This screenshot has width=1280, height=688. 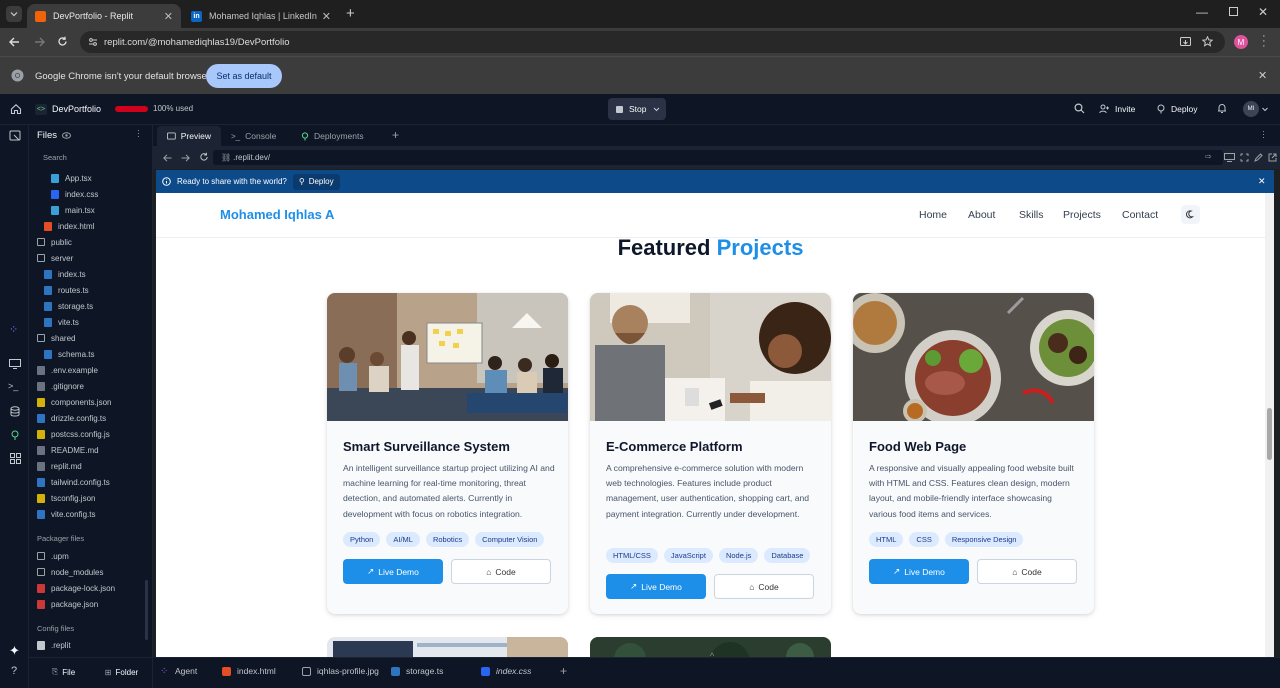 What do you see at coordinates (54, 645) in the screenshot?
I see `file-item: .replit` at bounding box center [54, 645].